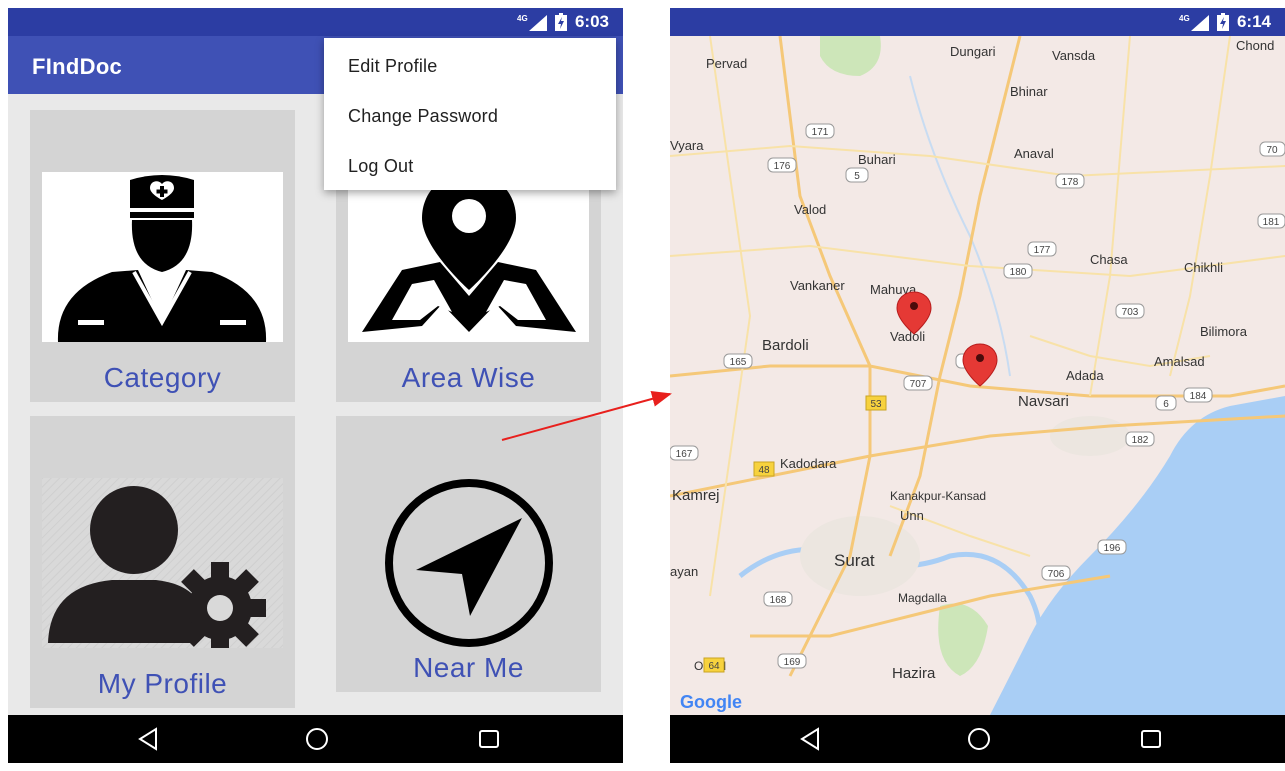  I want to click on user-settings-icon, so click(162, 563).